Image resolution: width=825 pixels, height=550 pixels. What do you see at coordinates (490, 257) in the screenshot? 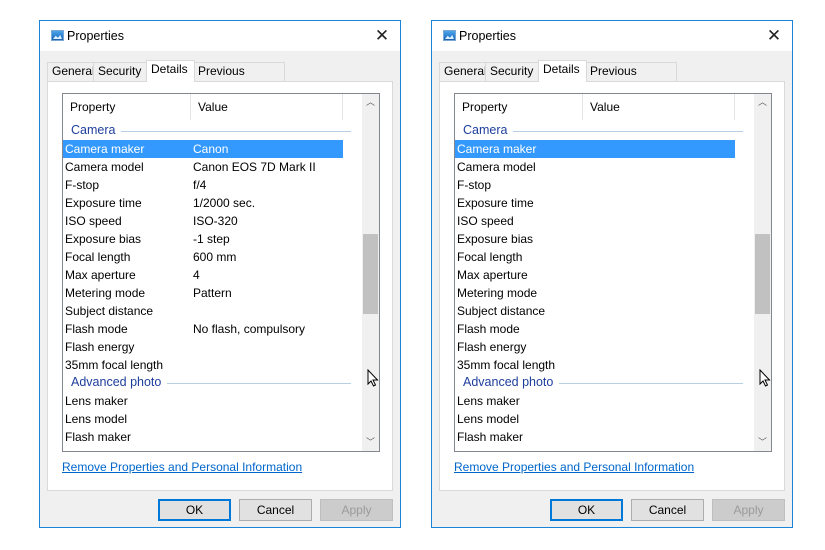
I see `property-name: Focal length` at bounding box center [490, 257].